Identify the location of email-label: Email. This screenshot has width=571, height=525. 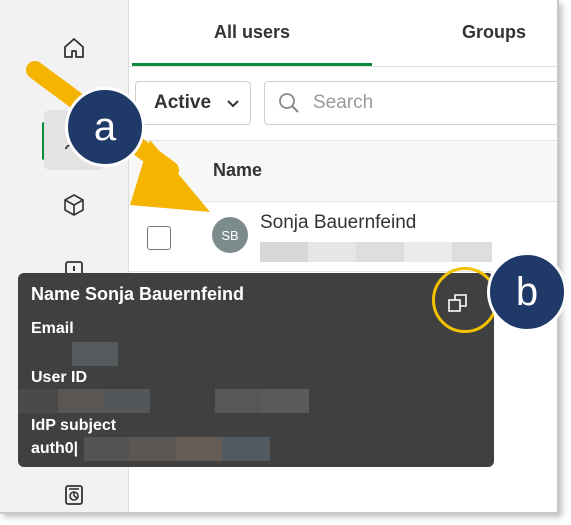
(52, 328).